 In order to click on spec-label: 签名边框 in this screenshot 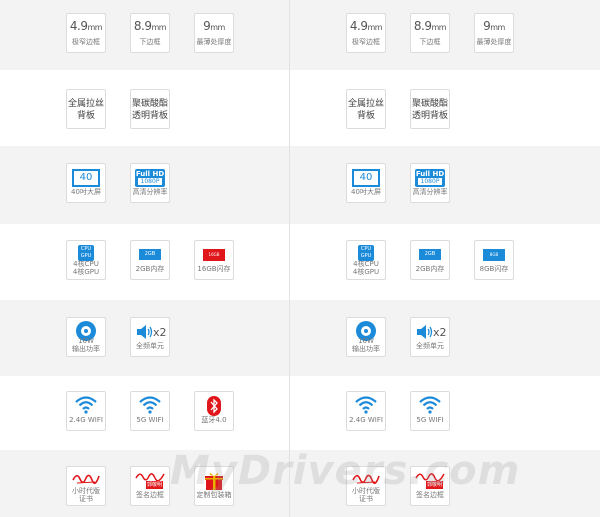, I will do `click(150, 495)`.